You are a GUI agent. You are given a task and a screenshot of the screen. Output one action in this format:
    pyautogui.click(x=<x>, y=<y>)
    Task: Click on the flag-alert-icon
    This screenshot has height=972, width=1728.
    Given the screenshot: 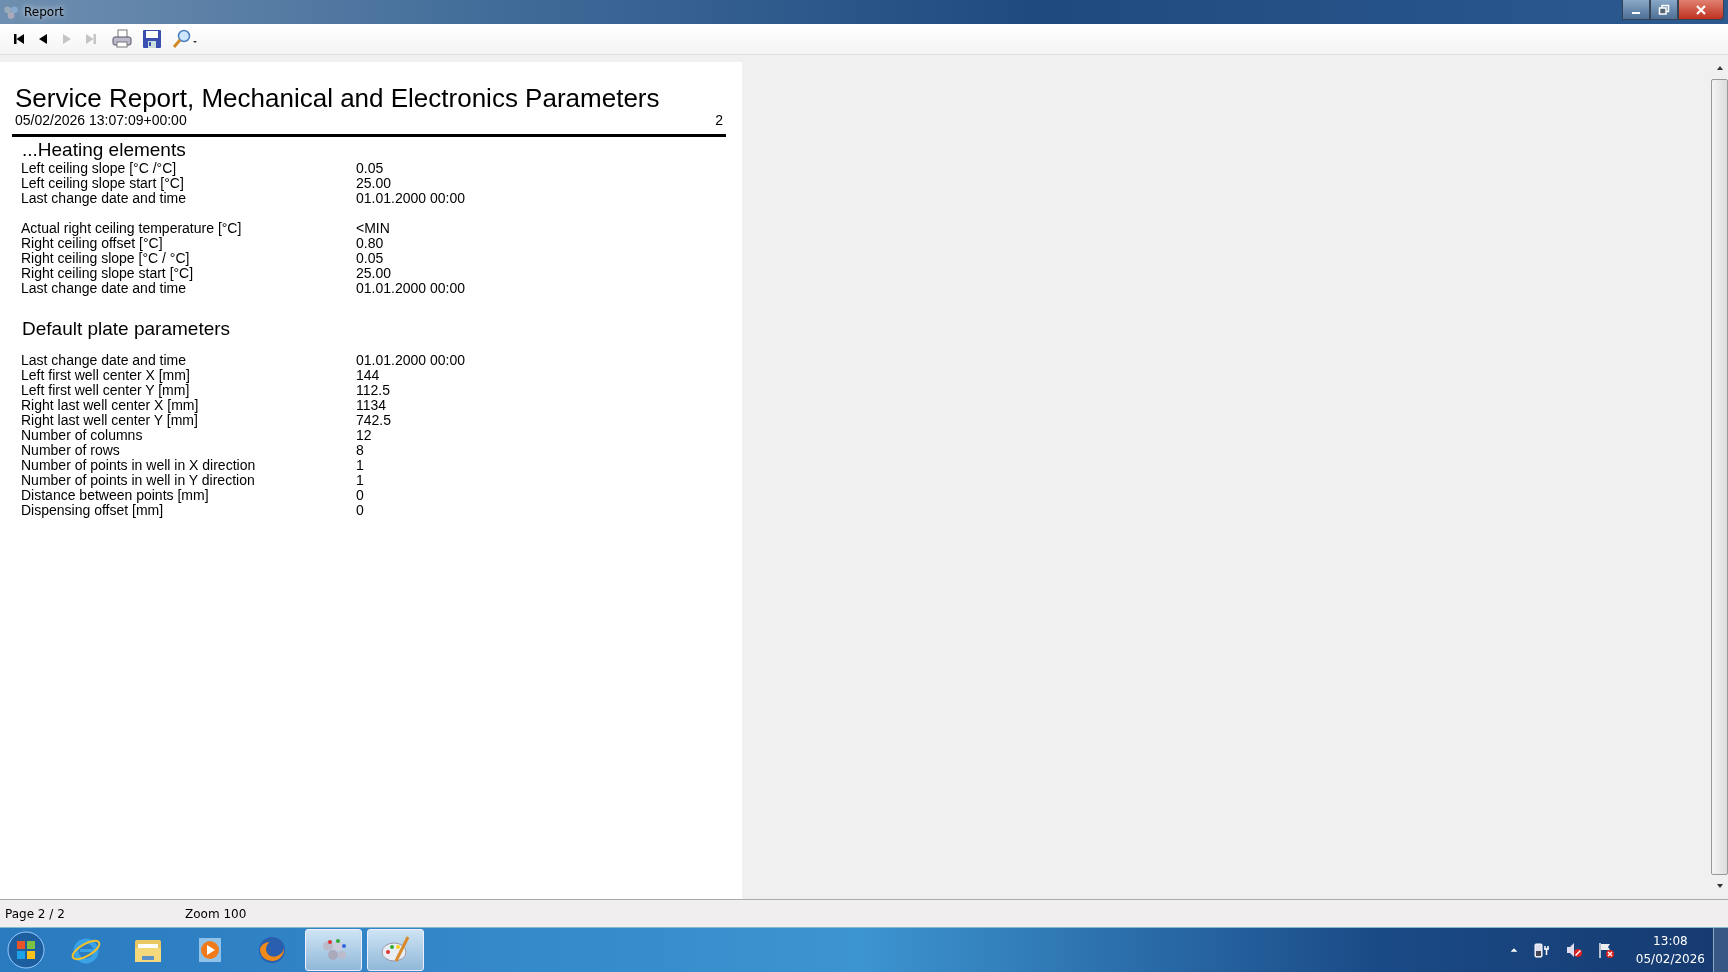 What is the action you would take?
    pyautogui.click(x=1605, y=950)
    